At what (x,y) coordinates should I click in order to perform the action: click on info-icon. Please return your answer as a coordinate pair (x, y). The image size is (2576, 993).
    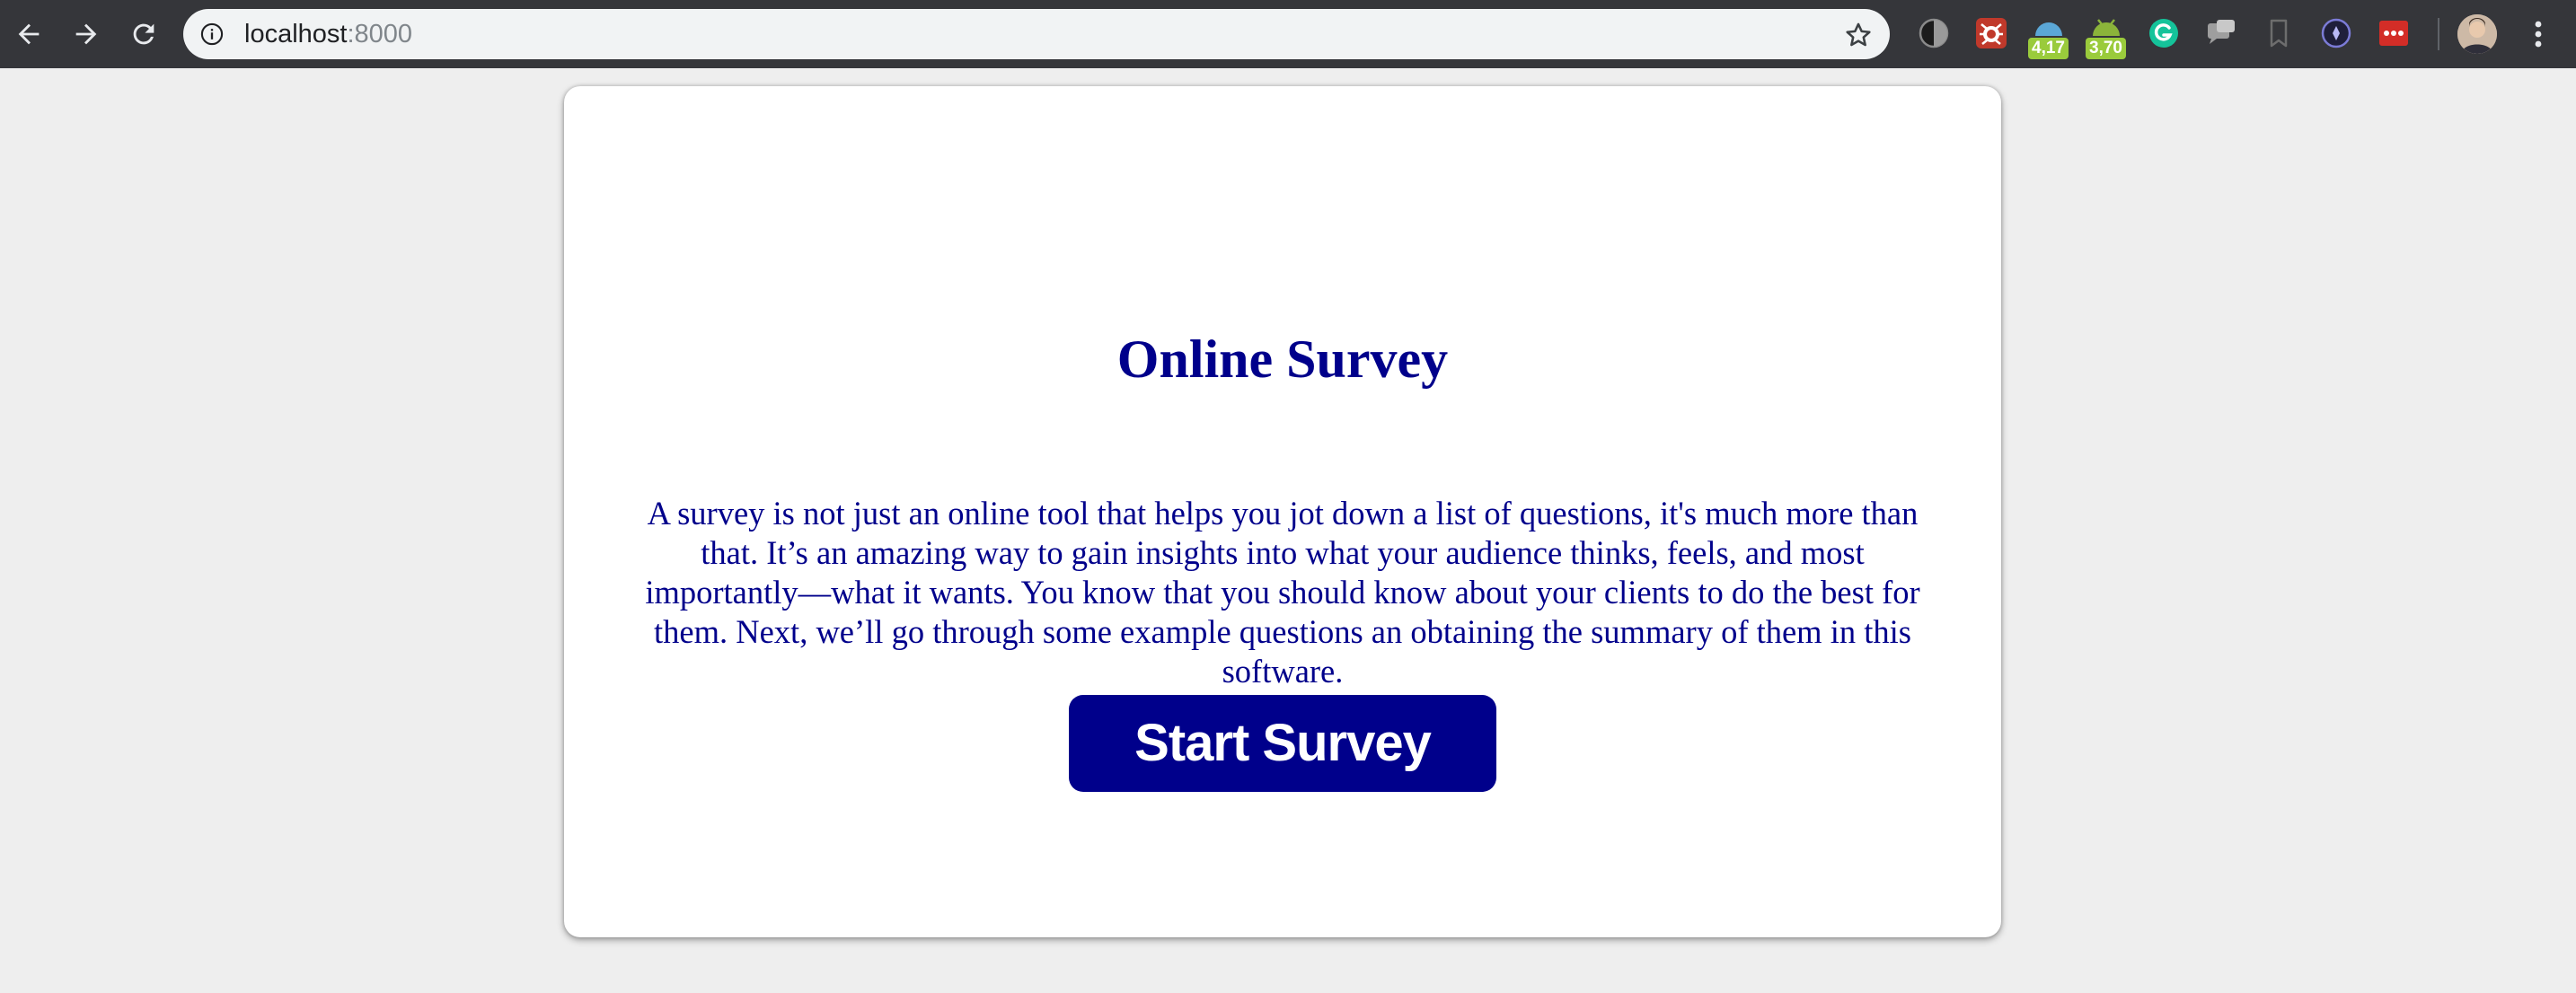
    Looking at the image, I should click on (212, 34).